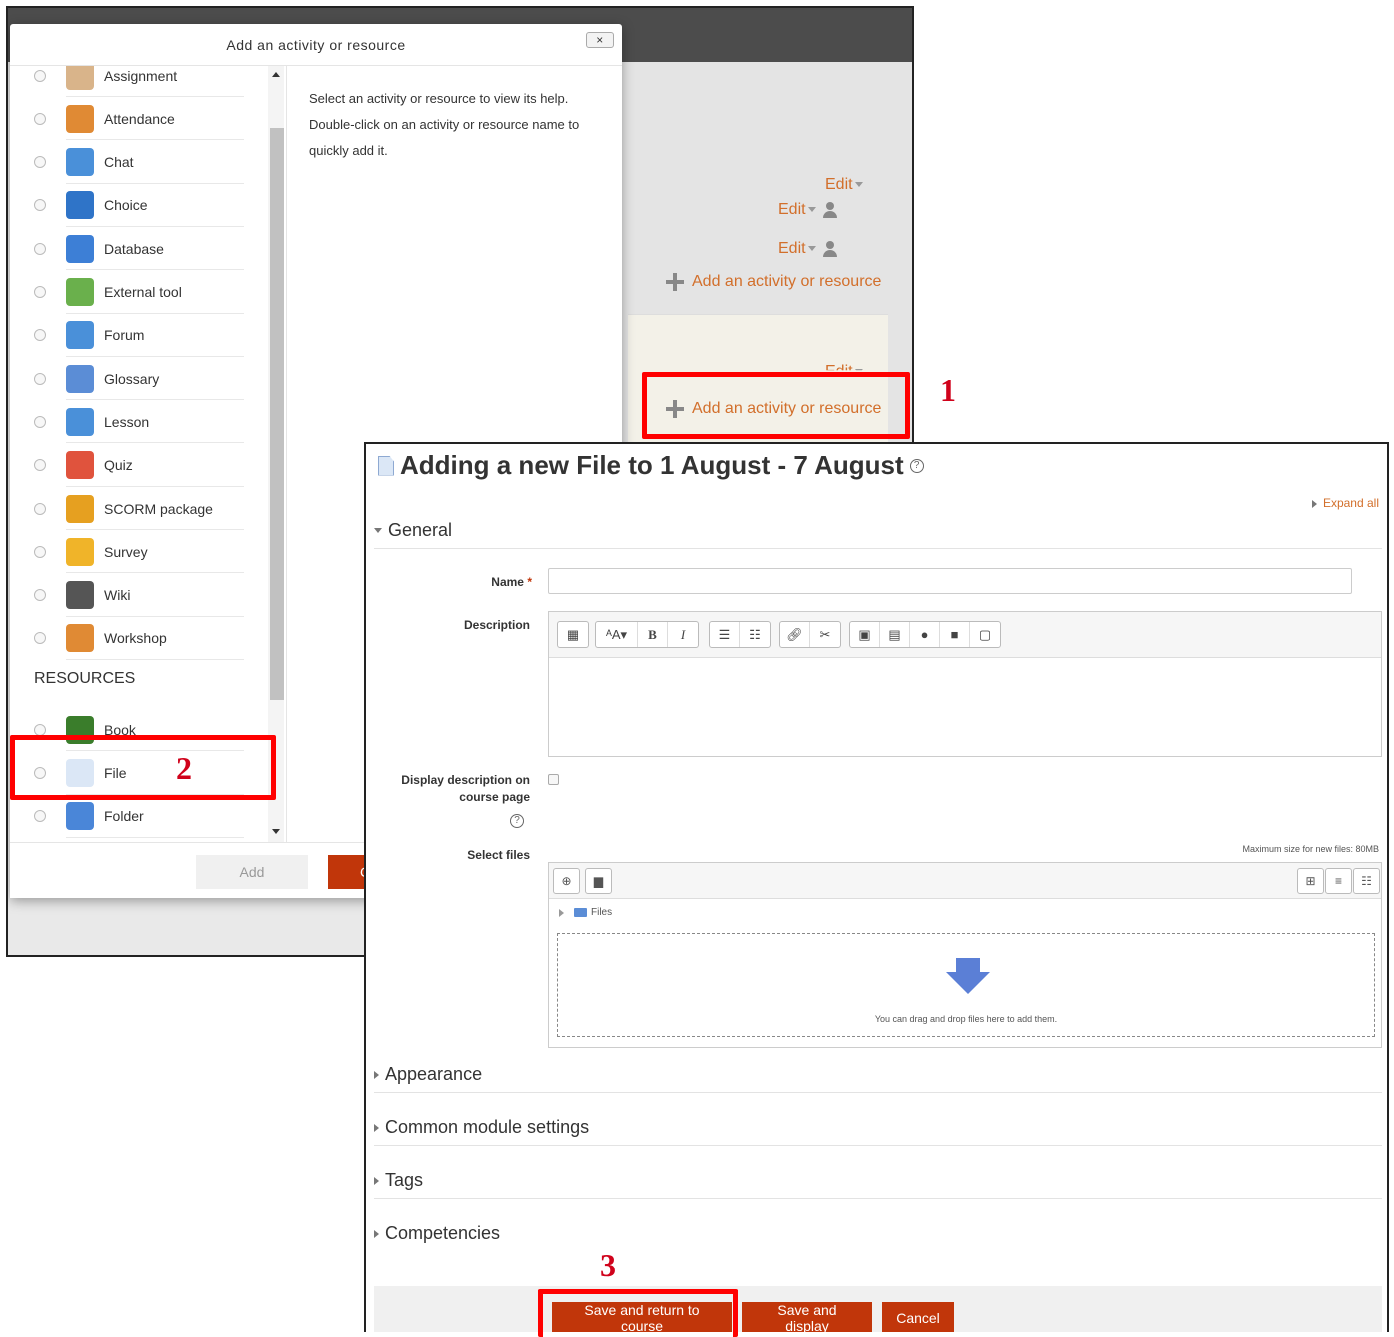 The width and height of the screenshot is (1394, 1337). What do you see at coordinates (1366, 881) in the screenshot?
I see `tree-view-icon: ☷` at bounding box center [1366, 881].